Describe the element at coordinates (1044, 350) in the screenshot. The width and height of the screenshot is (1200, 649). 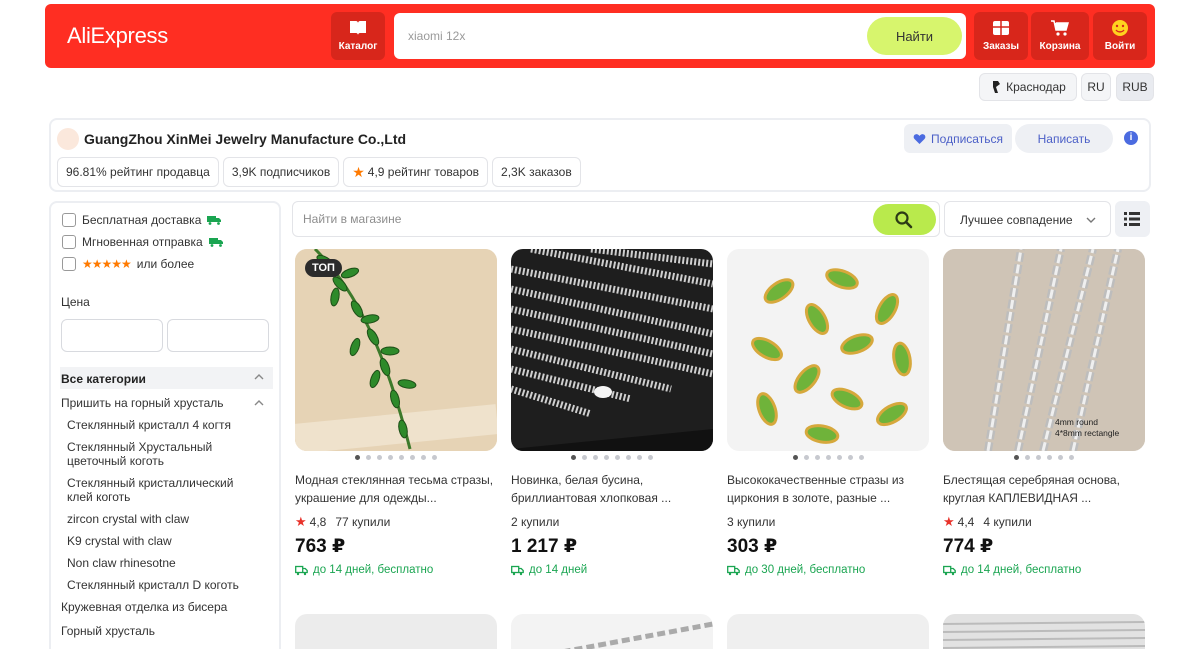
I see `product-image: 4mm round 4*8mm rectangle` at that location.